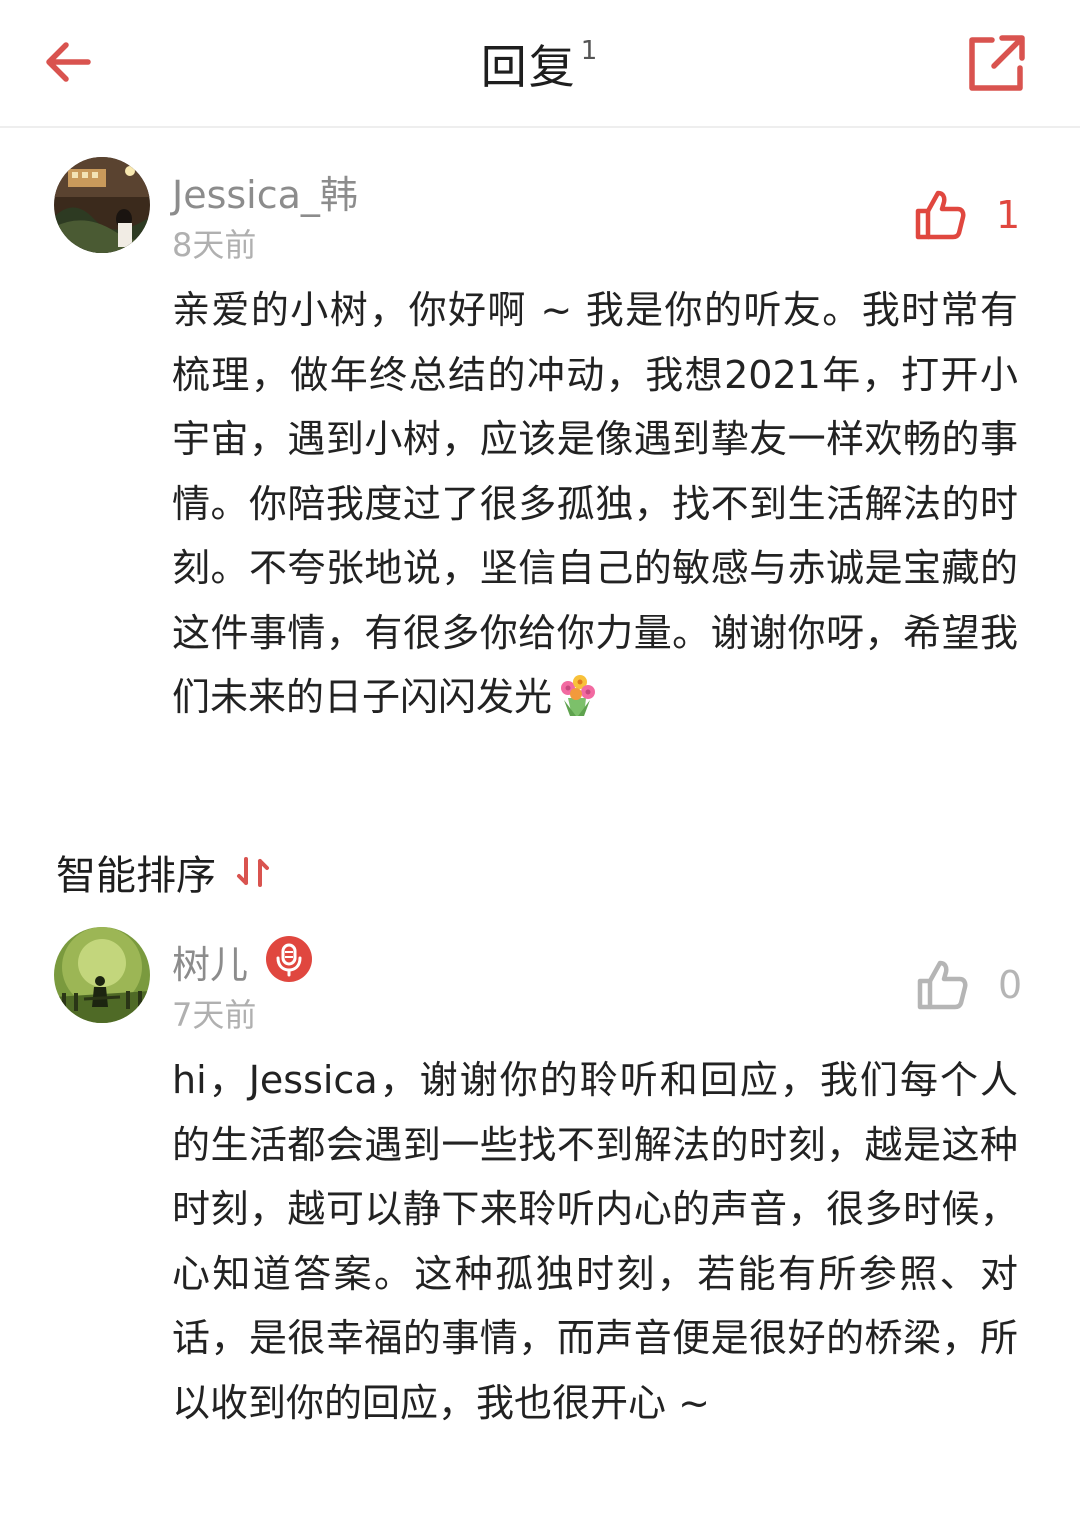 The width and height of the screenshot is (1080, 1531). I want to click on arrow-left-icon, so click(68, 62).